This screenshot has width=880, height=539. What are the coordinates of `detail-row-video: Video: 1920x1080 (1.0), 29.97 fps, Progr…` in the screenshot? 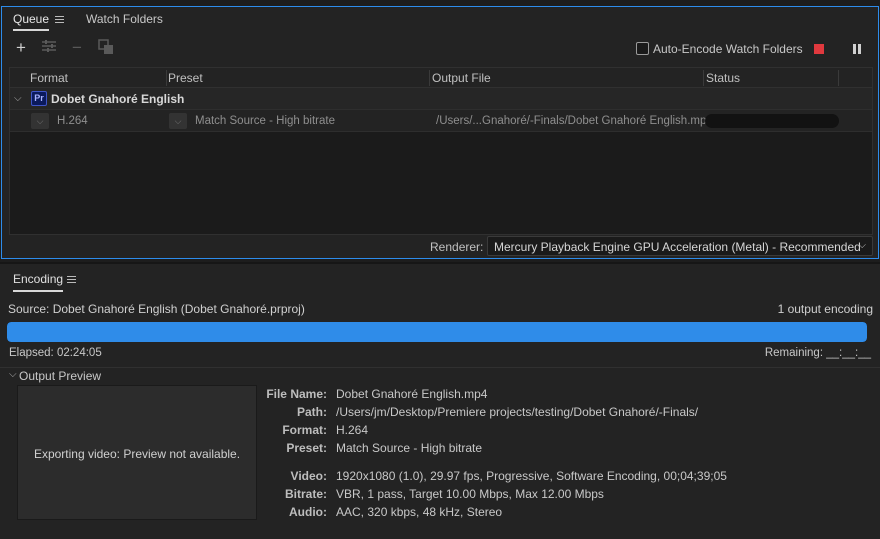 It's located at (440, 476).